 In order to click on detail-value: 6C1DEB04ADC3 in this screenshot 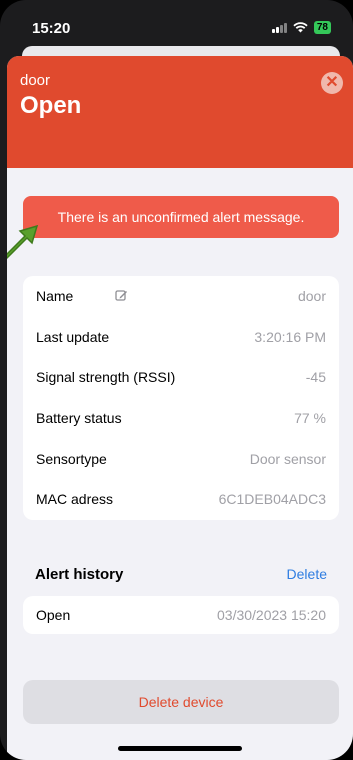, I will do `click(272, 499)`.